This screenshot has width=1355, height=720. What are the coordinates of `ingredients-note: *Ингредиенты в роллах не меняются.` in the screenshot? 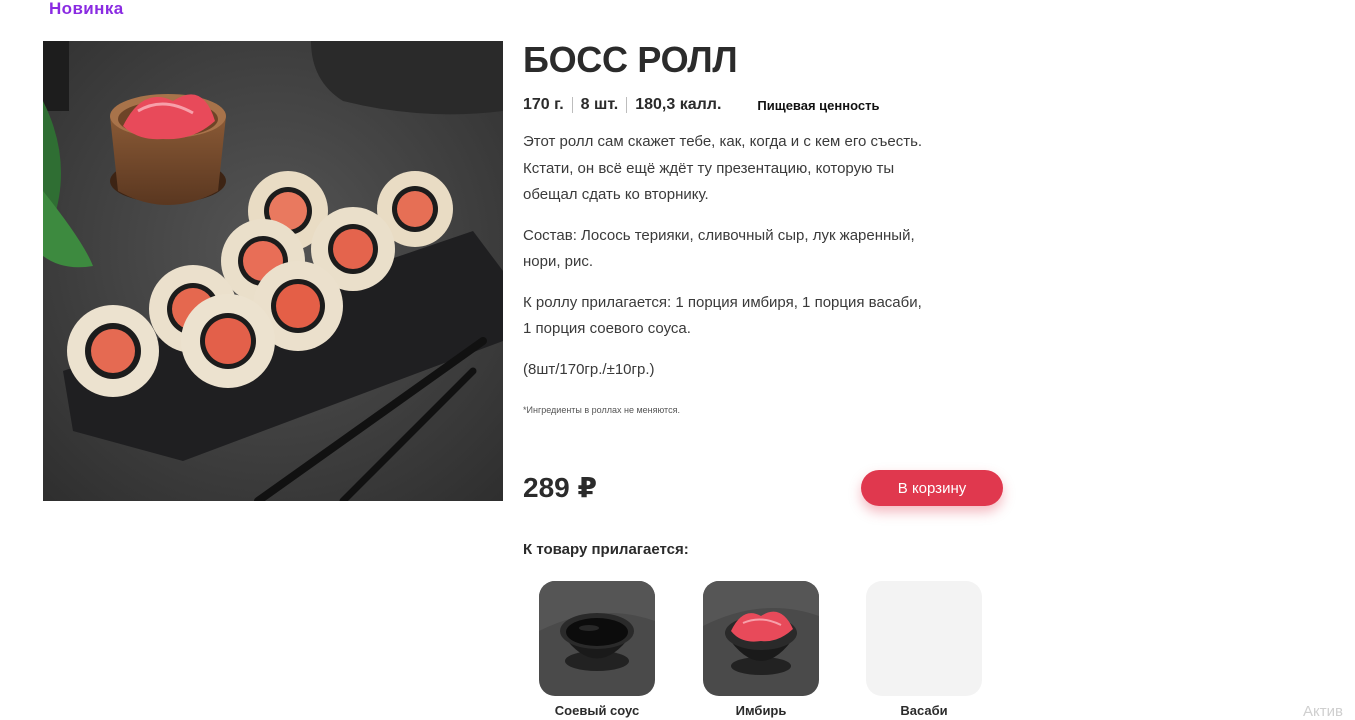 It's located at (601, 410).